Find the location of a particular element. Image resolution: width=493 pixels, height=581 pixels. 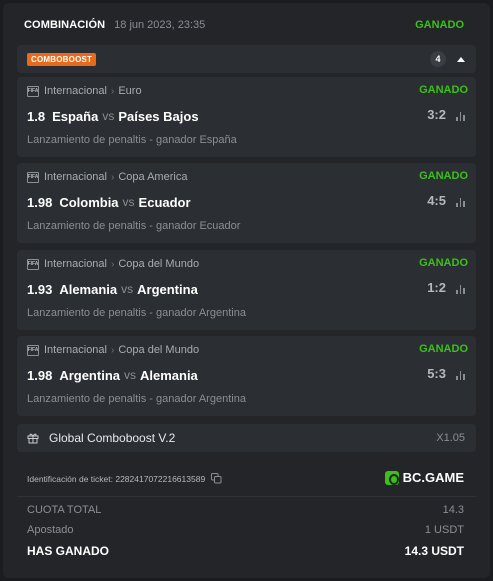

staked-row: Apostado 1 USDT is located at coordinates (245, 530).